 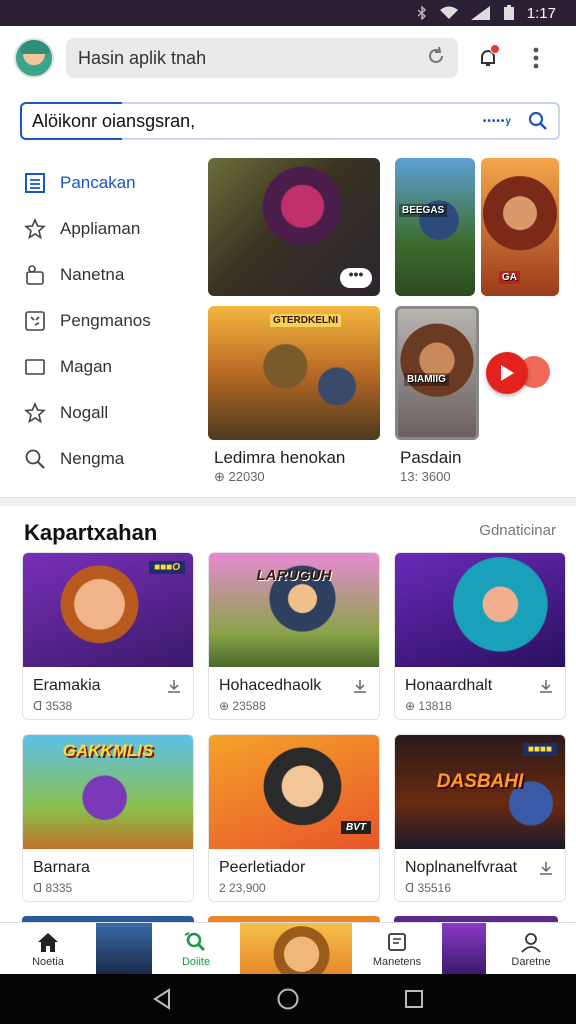 What do you see at coordinates (35, 229) in the screenshot?
I see `star-outline-icon` at bounding box center [35, 229].